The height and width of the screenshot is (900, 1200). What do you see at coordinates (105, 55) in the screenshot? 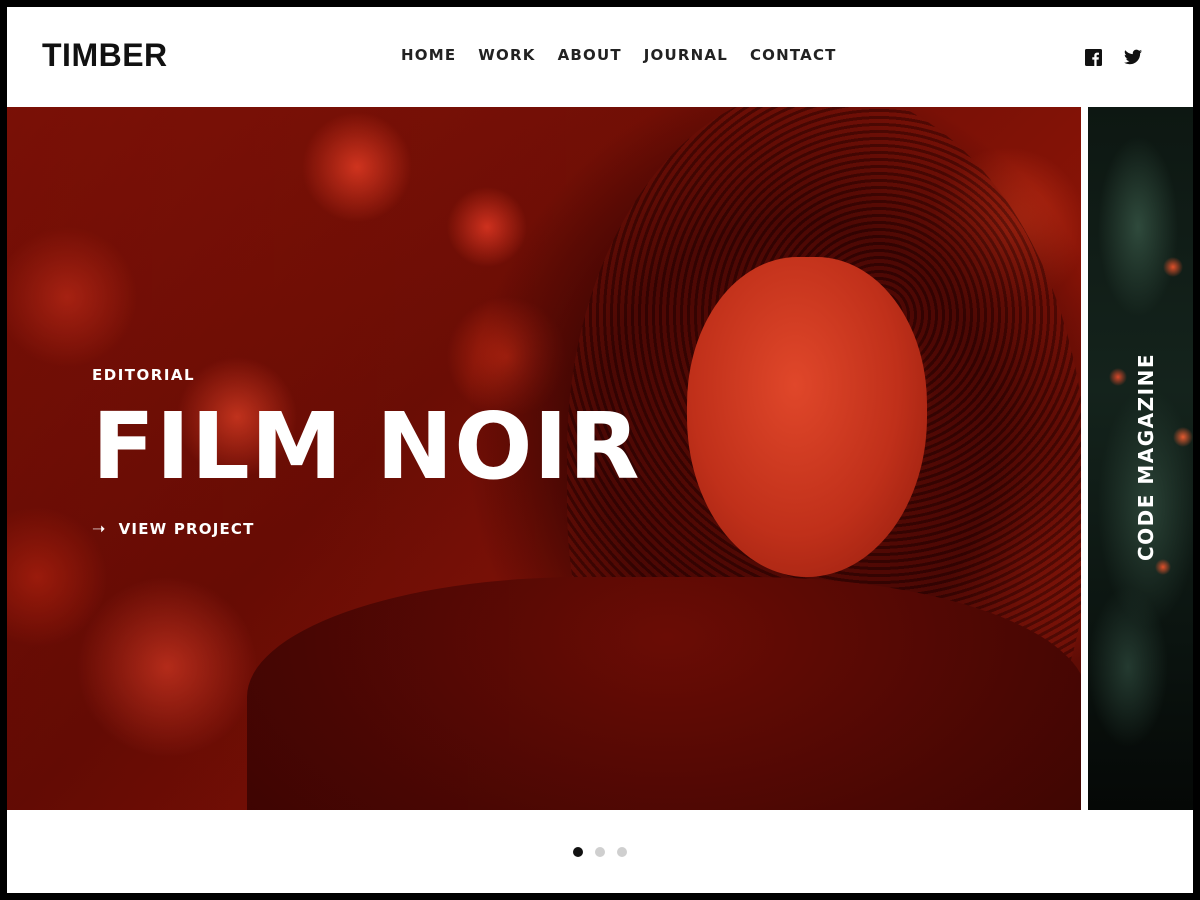
I see `site-logo: TIMBER` at bounding box center [105, 55].